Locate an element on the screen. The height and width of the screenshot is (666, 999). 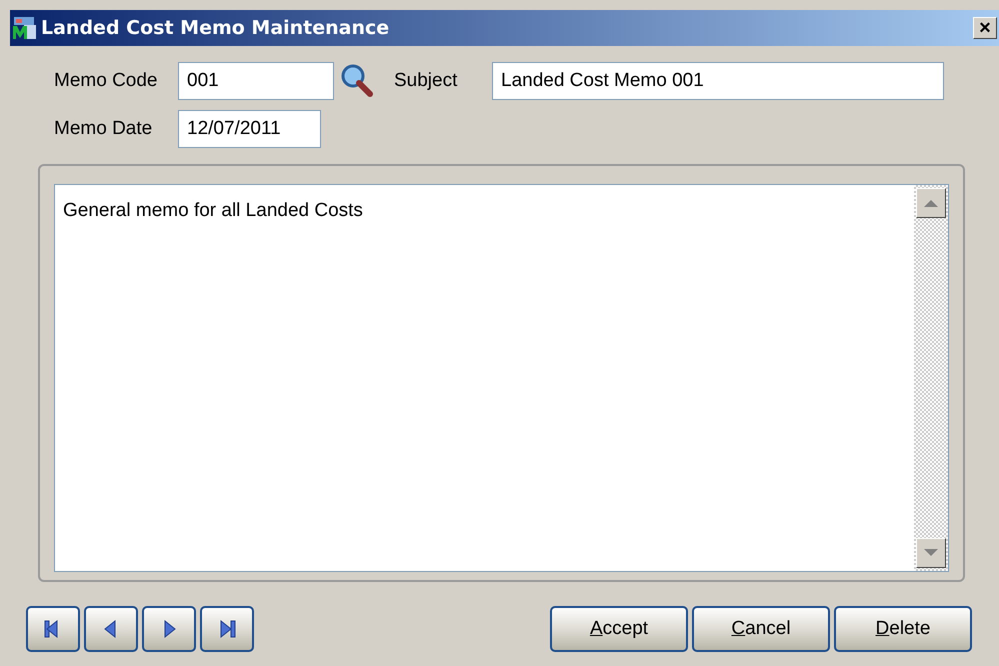
scroll-up-button is located at coordinates (931, 203).